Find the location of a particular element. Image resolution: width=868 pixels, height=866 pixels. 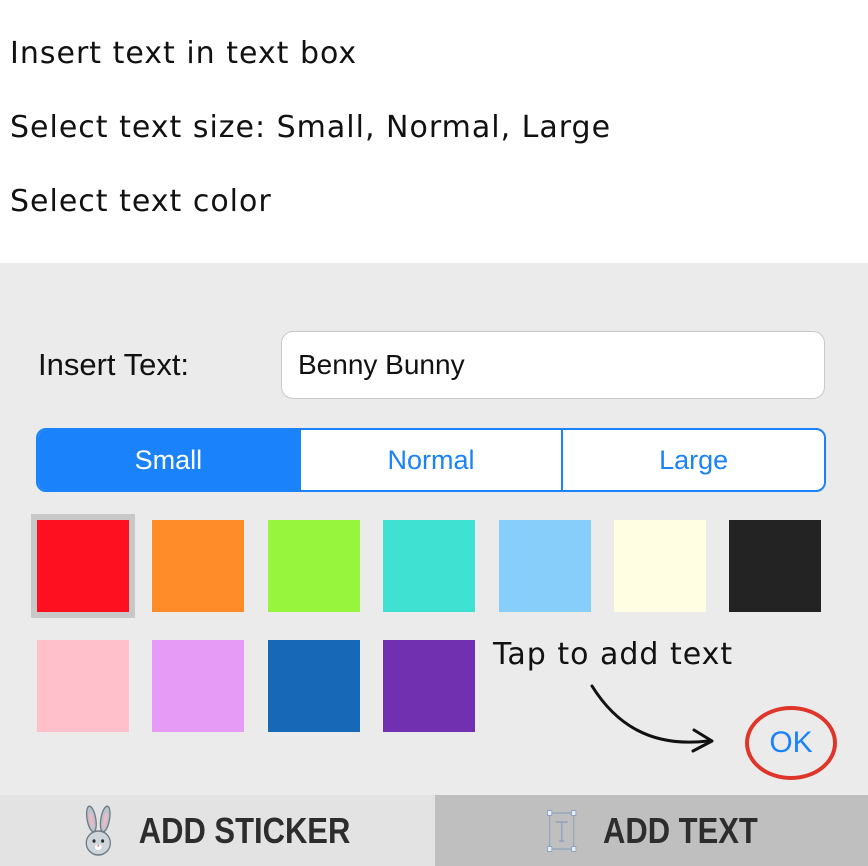

size-option-small: Small is located at coordinates (168, 460).